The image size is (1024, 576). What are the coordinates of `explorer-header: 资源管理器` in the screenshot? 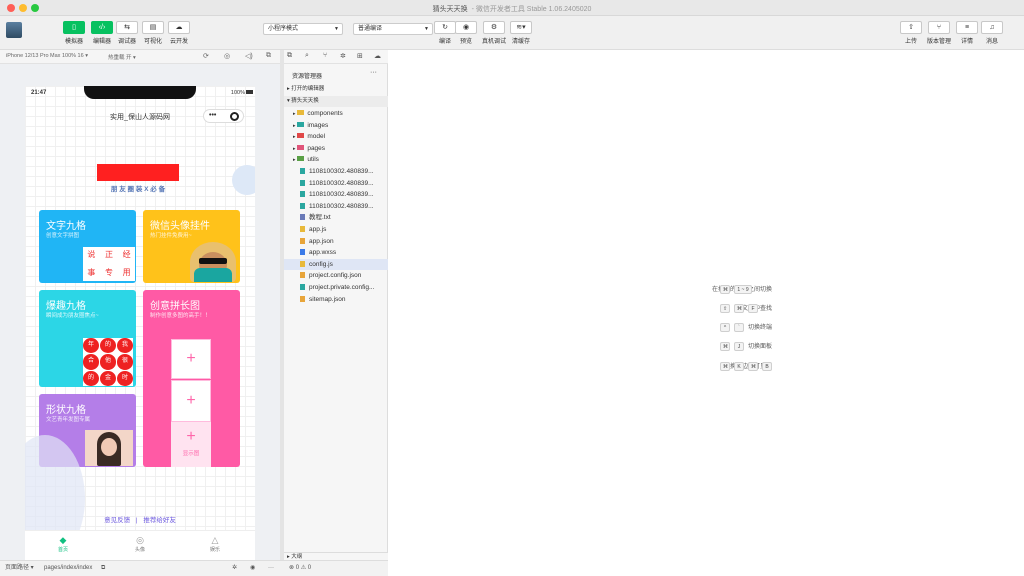 It's located at (307, 77).